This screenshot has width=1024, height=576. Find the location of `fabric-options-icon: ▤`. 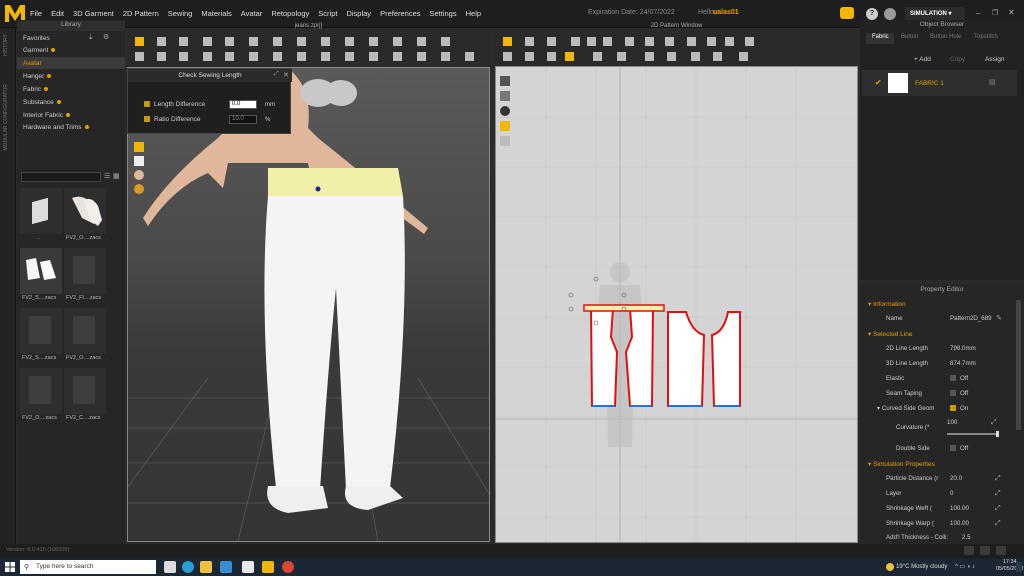

fabric-options-icon: ▤ is located at coordinates (992, 82).